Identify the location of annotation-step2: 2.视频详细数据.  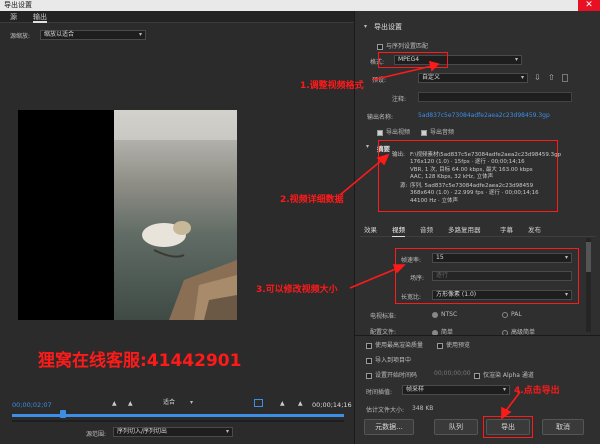
(312, 200).